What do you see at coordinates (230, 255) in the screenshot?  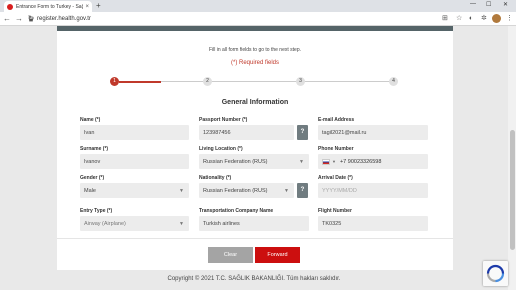 I see `clear-button: Clear` at bounding box center [230, 255].